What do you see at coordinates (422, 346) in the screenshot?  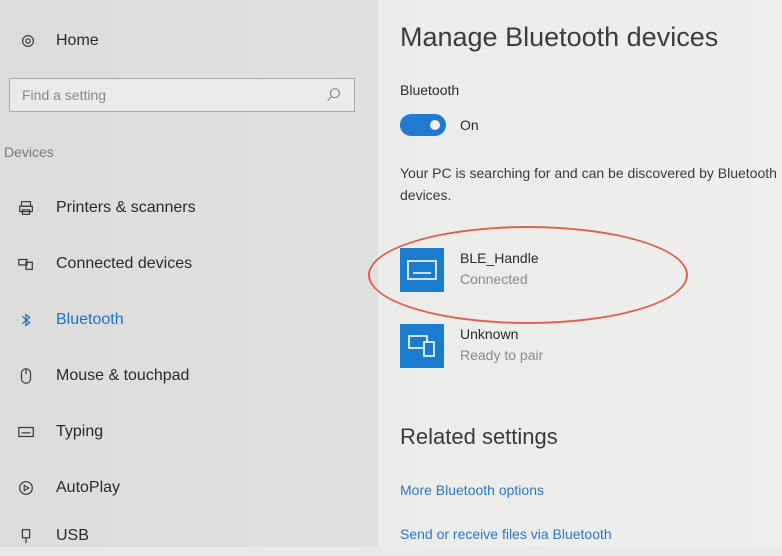 I see `pc-device-icon` at bounding box center [422, 346].